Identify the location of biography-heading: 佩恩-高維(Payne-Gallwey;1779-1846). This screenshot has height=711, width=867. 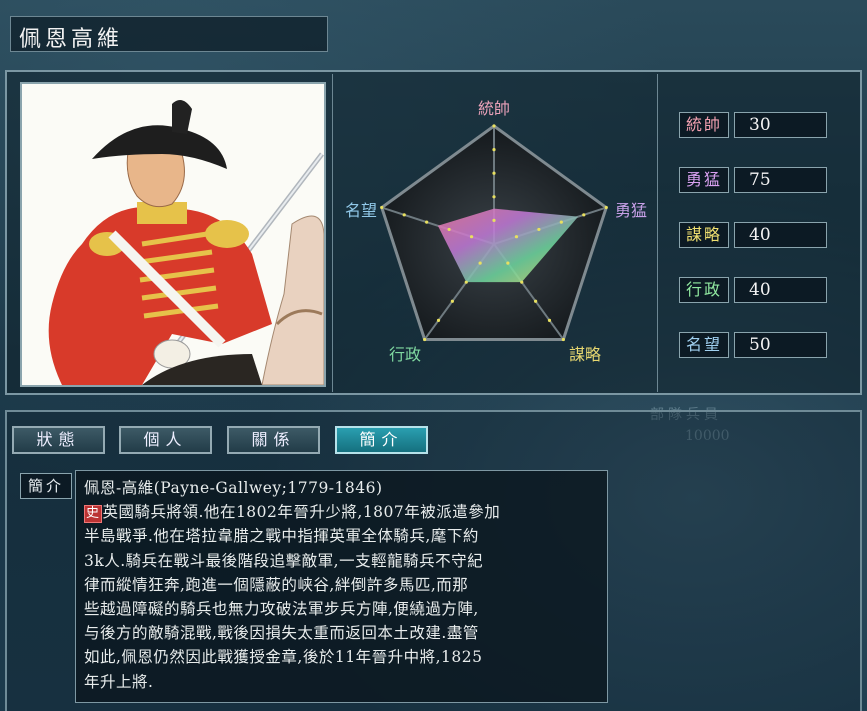
(233, 488).